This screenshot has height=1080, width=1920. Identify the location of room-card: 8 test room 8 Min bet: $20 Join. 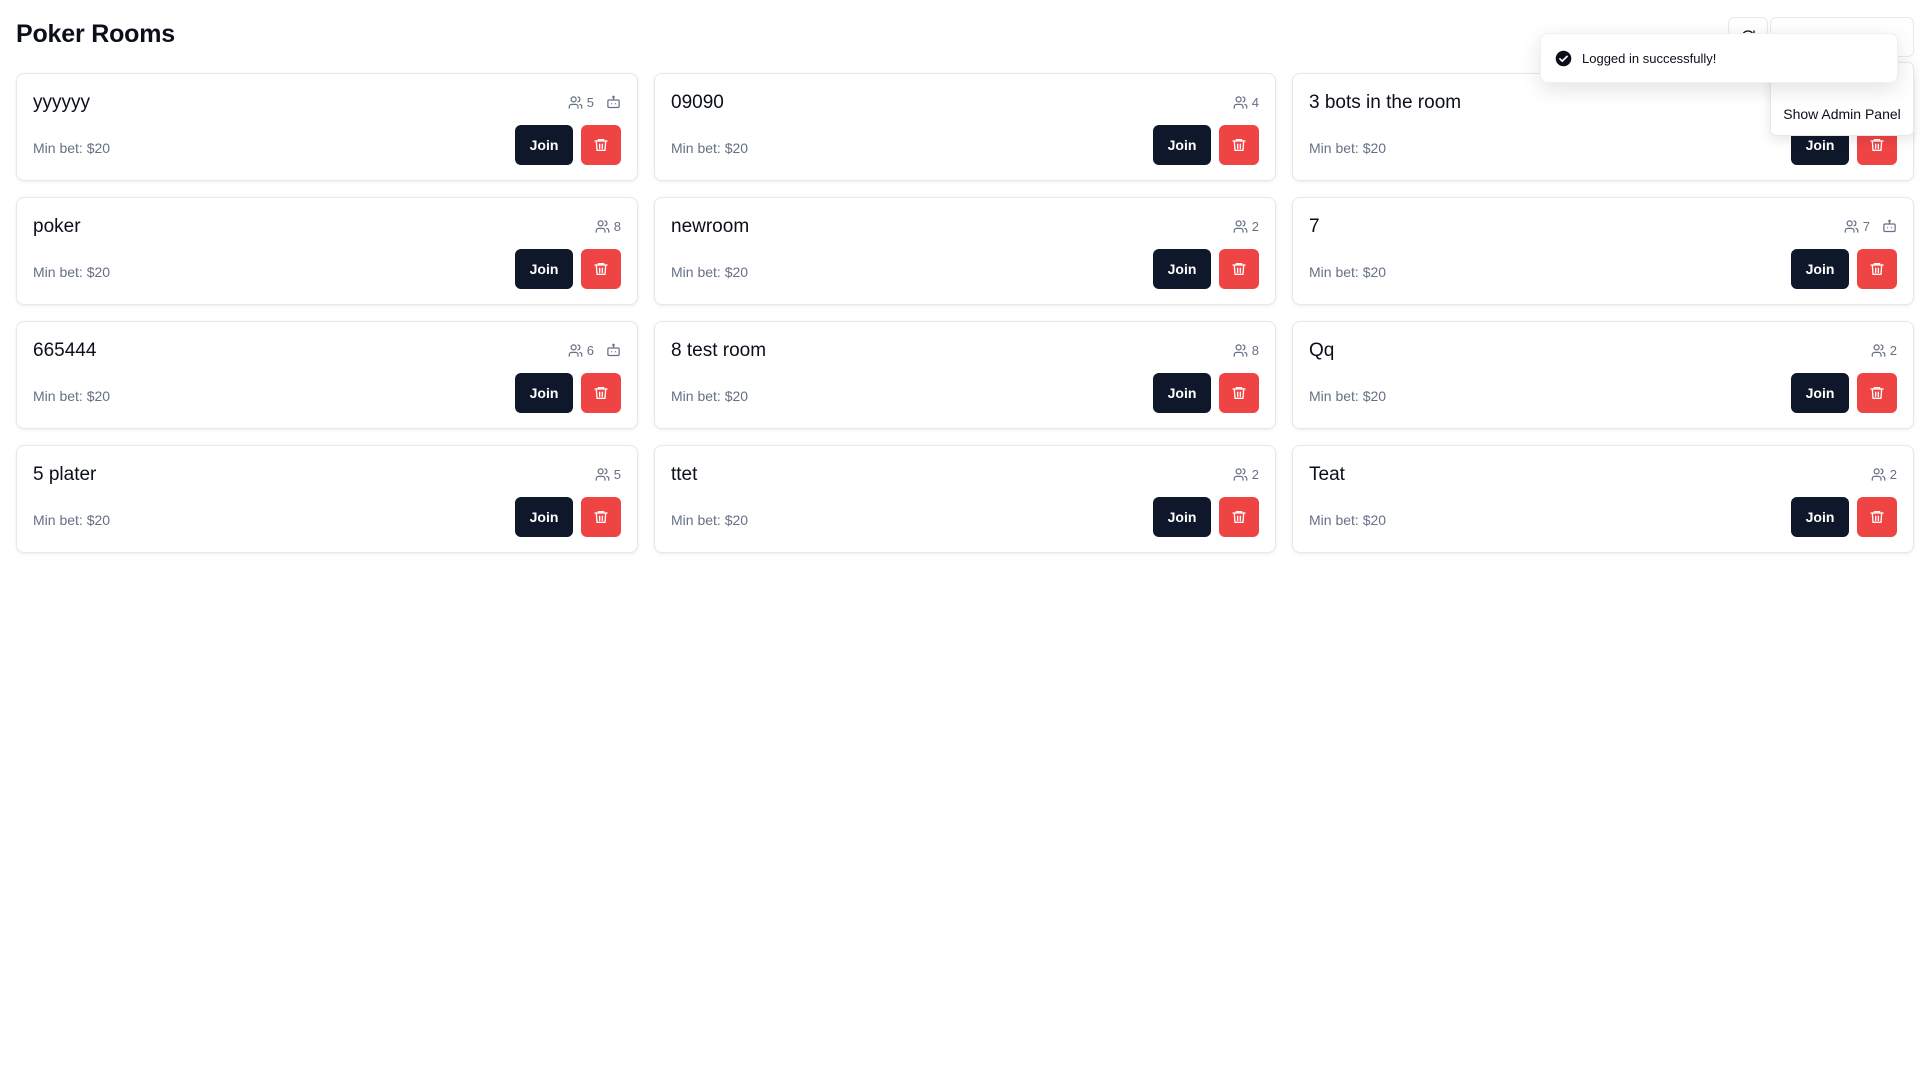
(965, 375).